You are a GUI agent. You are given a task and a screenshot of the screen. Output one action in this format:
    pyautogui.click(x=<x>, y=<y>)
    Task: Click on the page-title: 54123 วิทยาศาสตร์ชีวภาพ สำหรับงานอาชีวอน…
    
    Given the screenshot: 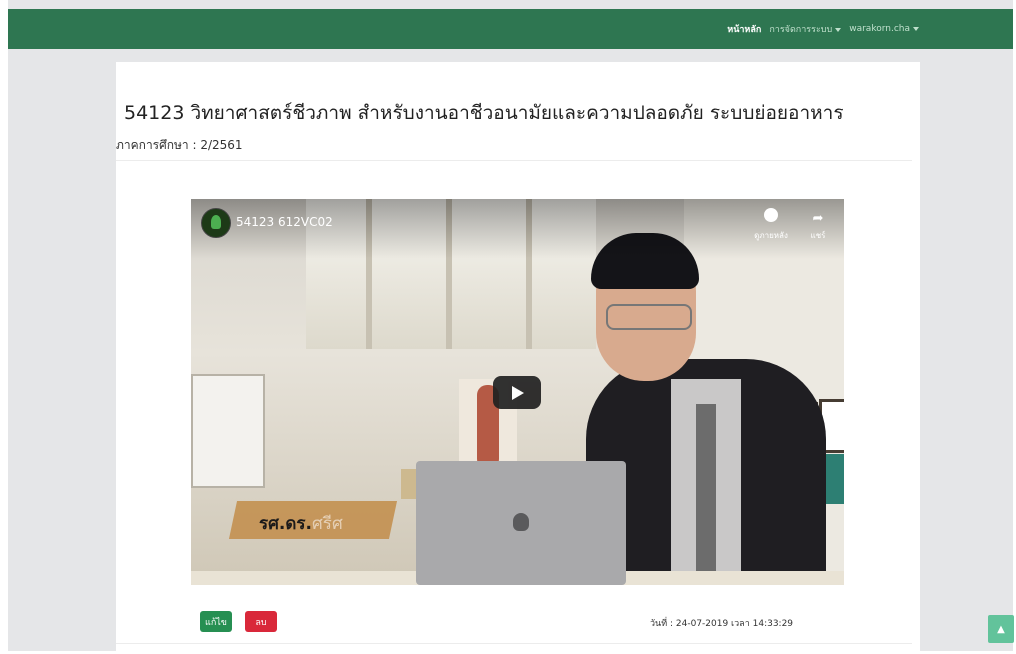 What is the action you would take?
    pyautogui.click(x=484, y=113)
    